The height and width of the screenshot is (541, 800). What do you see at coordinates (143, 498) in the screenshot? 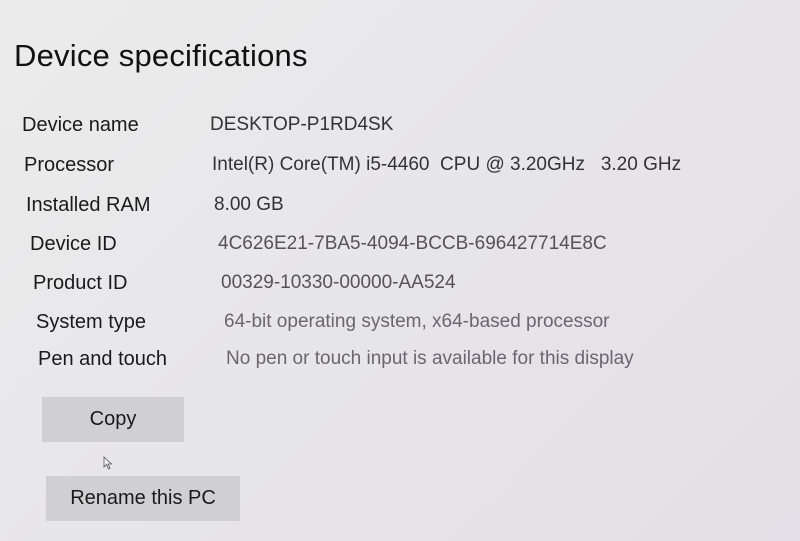
I see `rename-this-pc-button: Rename this PC` at bounding box center [143, 498].